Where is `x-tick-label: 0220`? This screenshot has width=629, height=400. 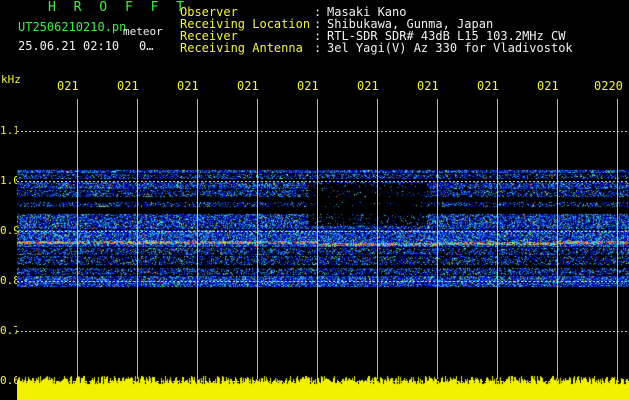 x-tick-label: 0220 is located at coordinates (608, 86).